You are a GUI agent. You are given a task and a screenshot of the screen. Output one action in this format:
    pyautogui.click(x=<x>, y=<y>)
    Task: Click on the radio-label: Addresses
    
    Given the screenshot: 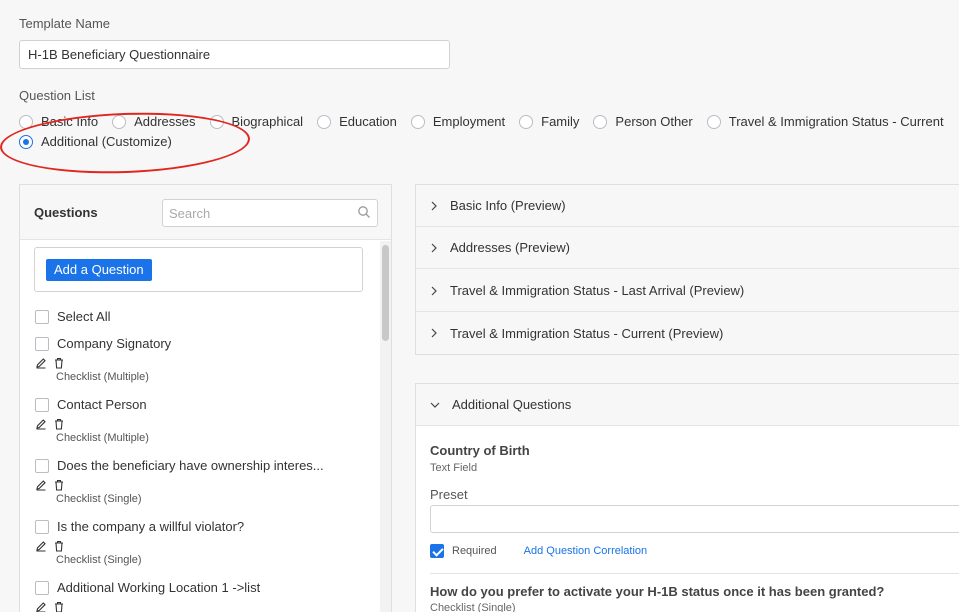 What is the action you would take?
    pyautogui.click(x=165, y=121)
    